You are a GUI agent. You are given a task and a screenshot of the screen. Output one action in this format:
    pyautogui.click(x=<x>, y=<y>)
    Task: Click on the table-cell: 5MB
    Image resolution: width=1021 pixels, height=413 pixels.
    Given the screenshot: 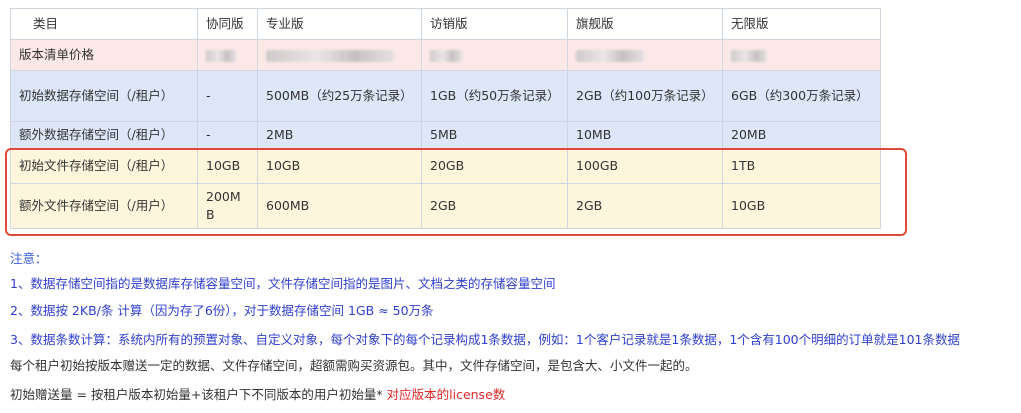 What is the action you would take?
    pyautogui.click(x=494, y=135)
    